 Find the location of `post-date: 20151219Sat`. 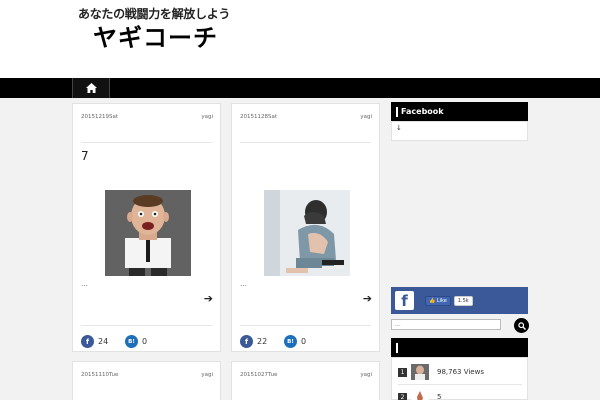

post-date: 20151219Sat is located at coordinates (100, 117).